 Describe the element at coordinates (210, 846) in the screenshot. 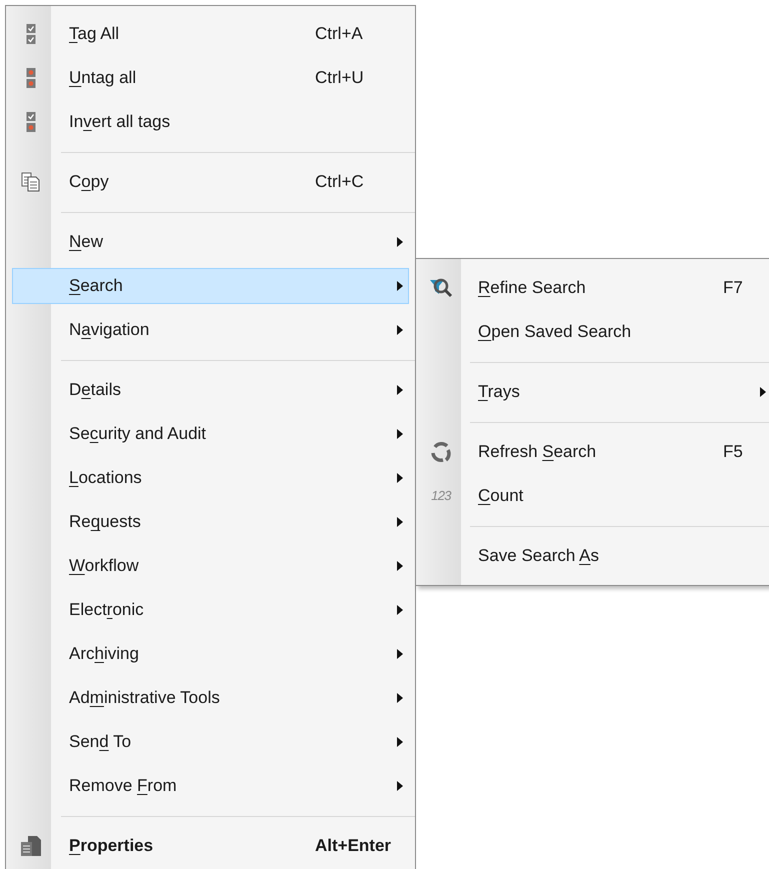

I see `menu-item: Properties Alt+Enter` at that location.